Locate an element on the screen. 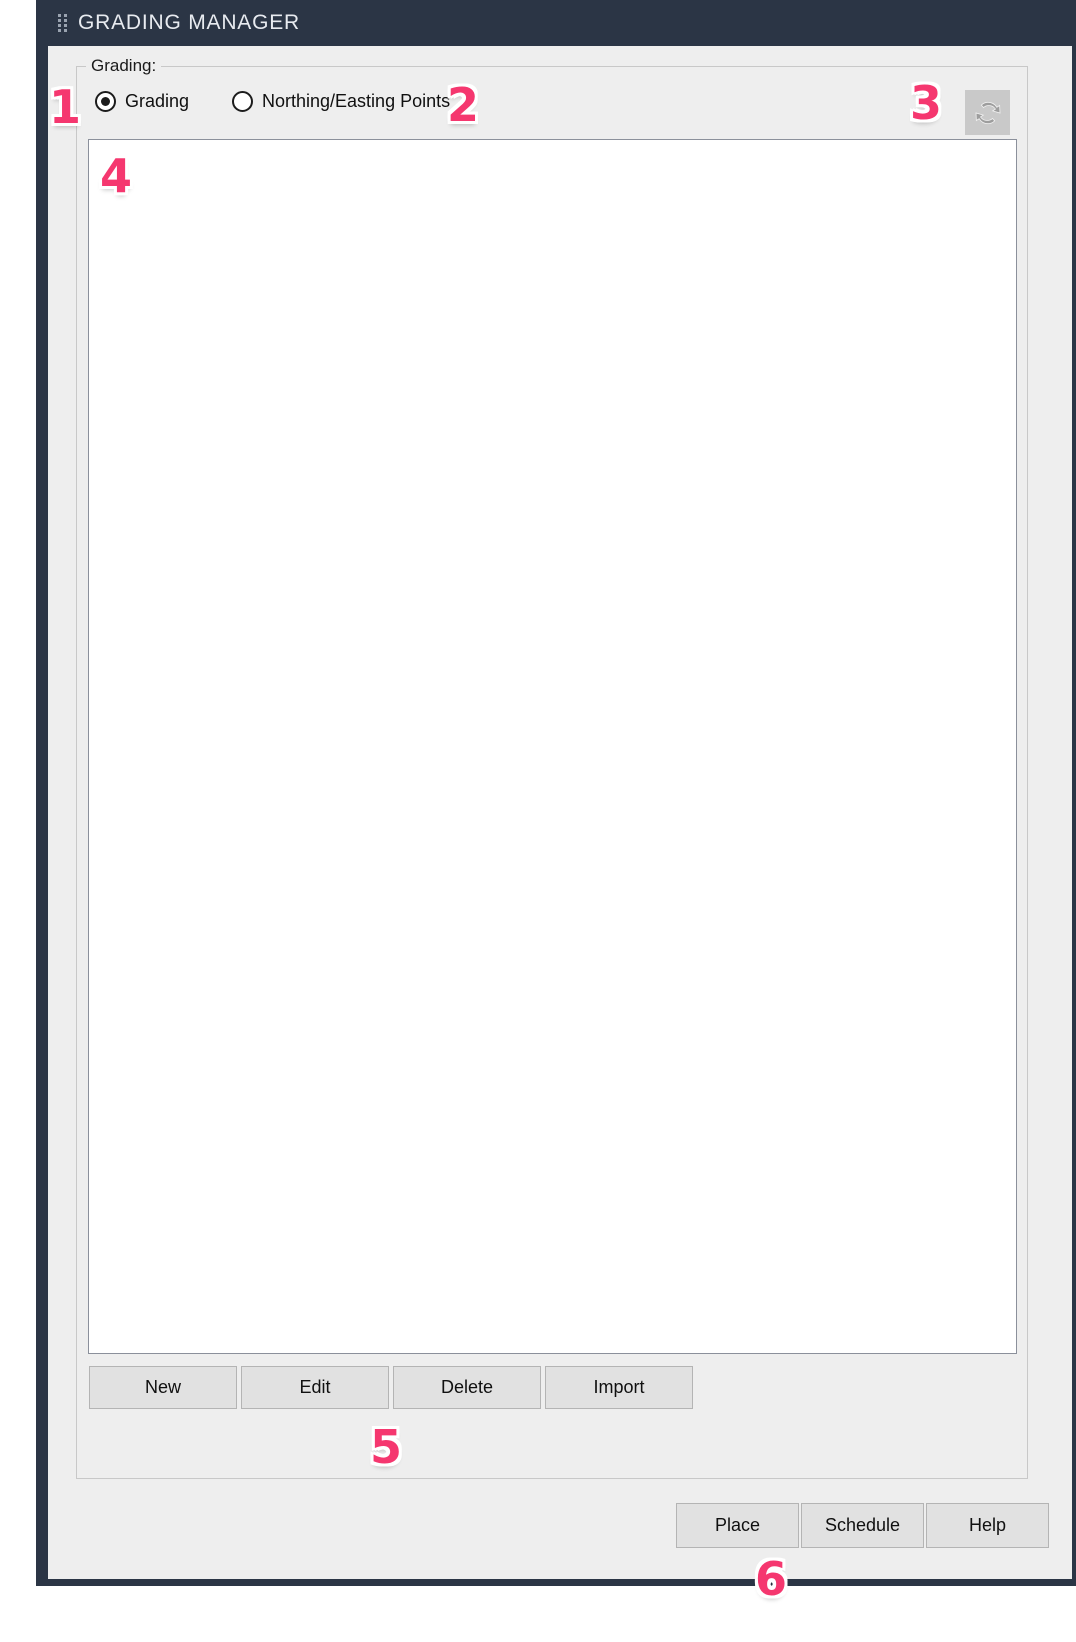 The image size is (1076, 1642). radio-selected-icon is located at coordinates (105, 101).